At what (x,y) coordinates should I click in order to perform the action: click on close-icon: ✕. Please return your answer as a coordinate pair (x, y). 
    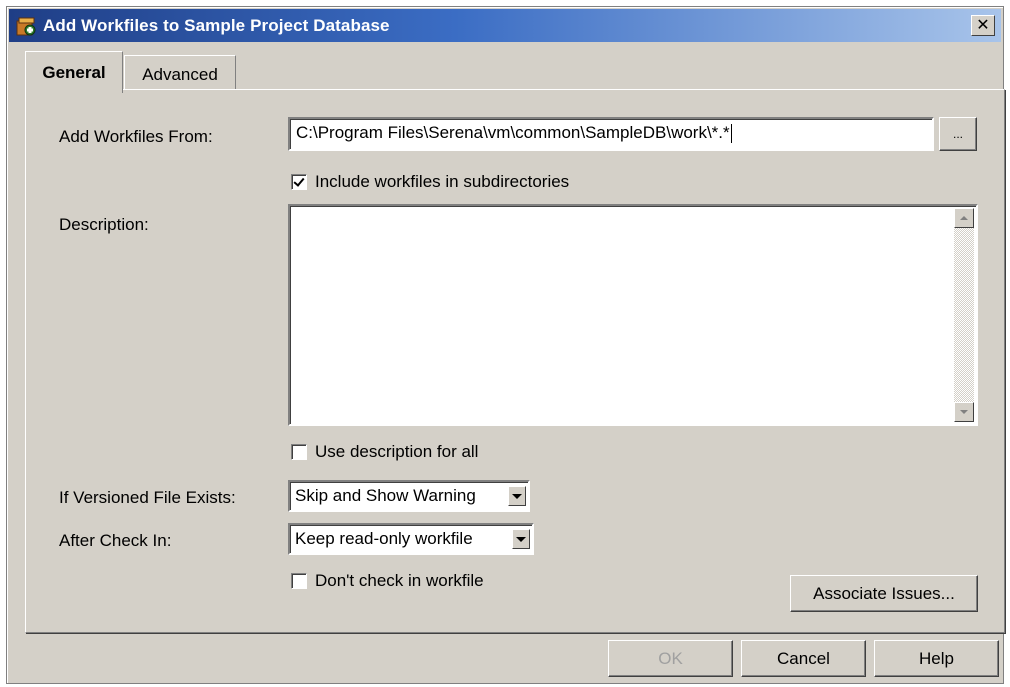
    Looking at the image, I should click on (983, 25).